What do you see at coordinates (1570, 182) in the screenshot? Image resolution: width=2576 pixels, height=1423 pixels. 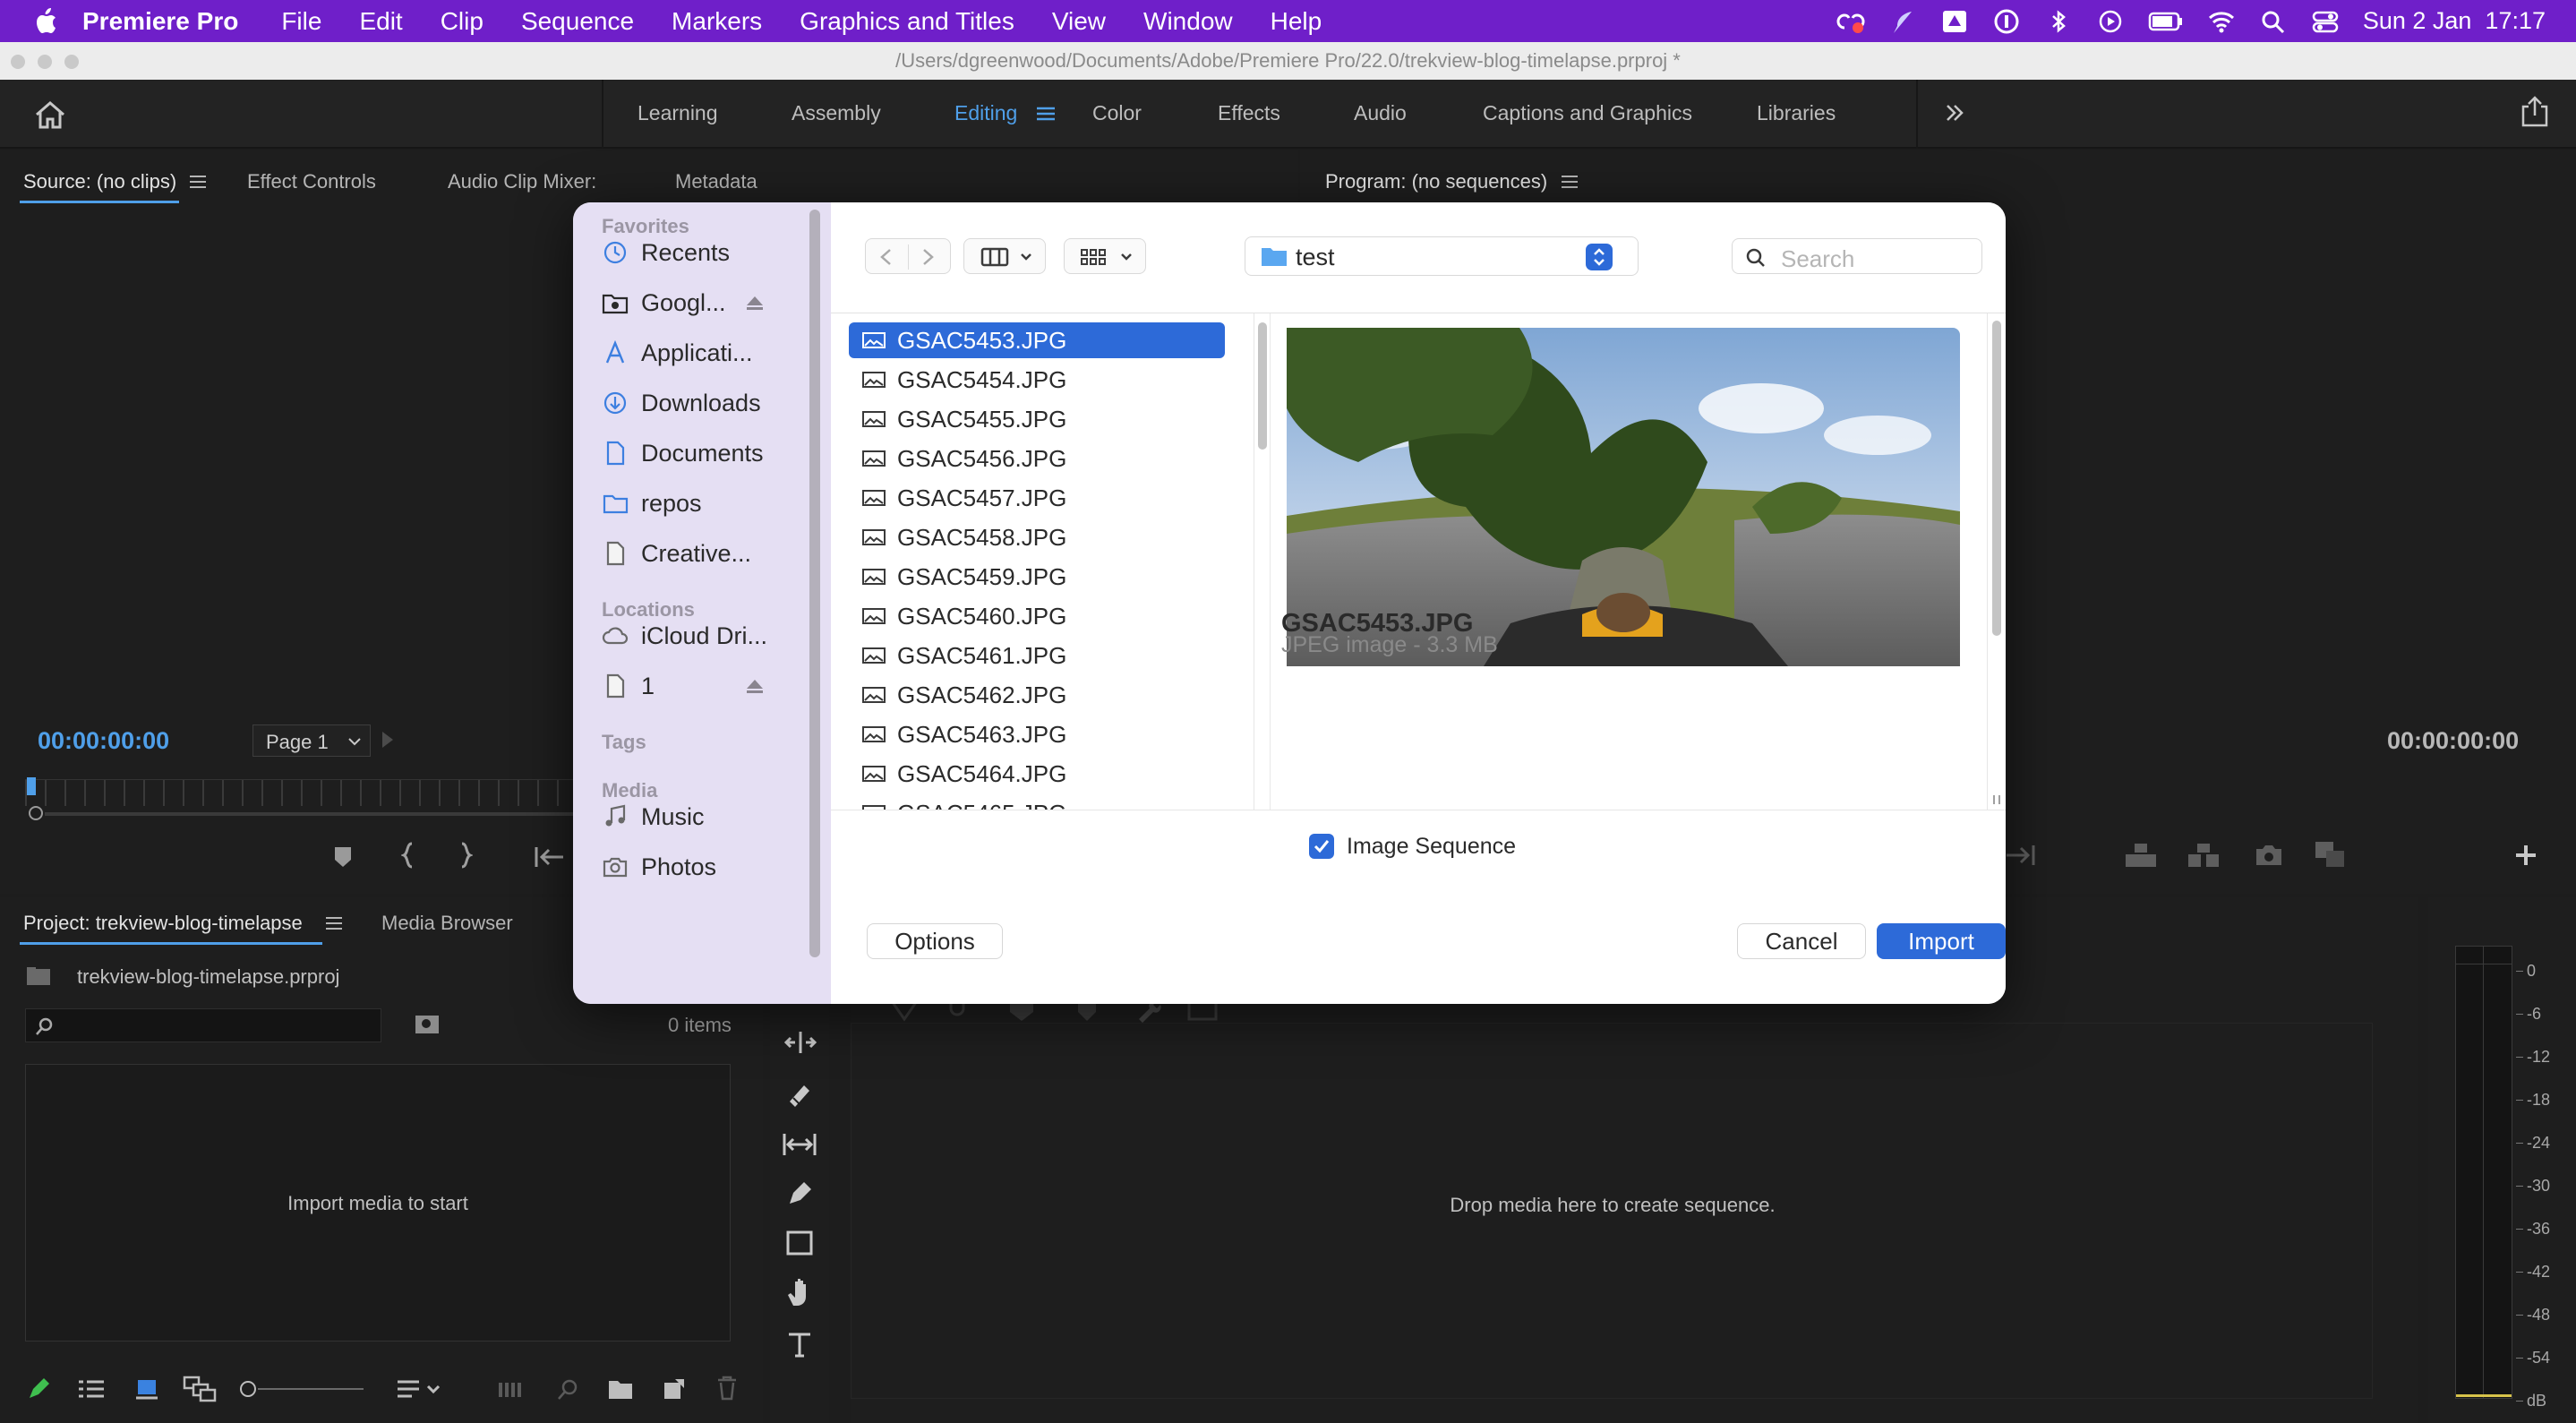 I see `program-panel-menu-icon` at bounding box center [1570, 182].